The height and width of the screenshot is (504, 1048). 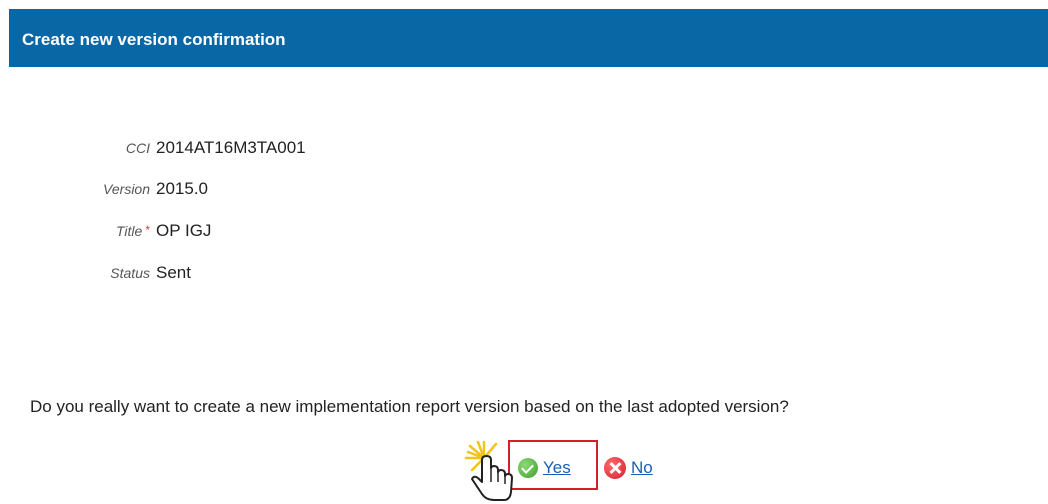 What do you see at coordinates (154, 39) in the screenshot?
I see `dialog-title: Create new version confirmation` at bounding box center [154, 39].